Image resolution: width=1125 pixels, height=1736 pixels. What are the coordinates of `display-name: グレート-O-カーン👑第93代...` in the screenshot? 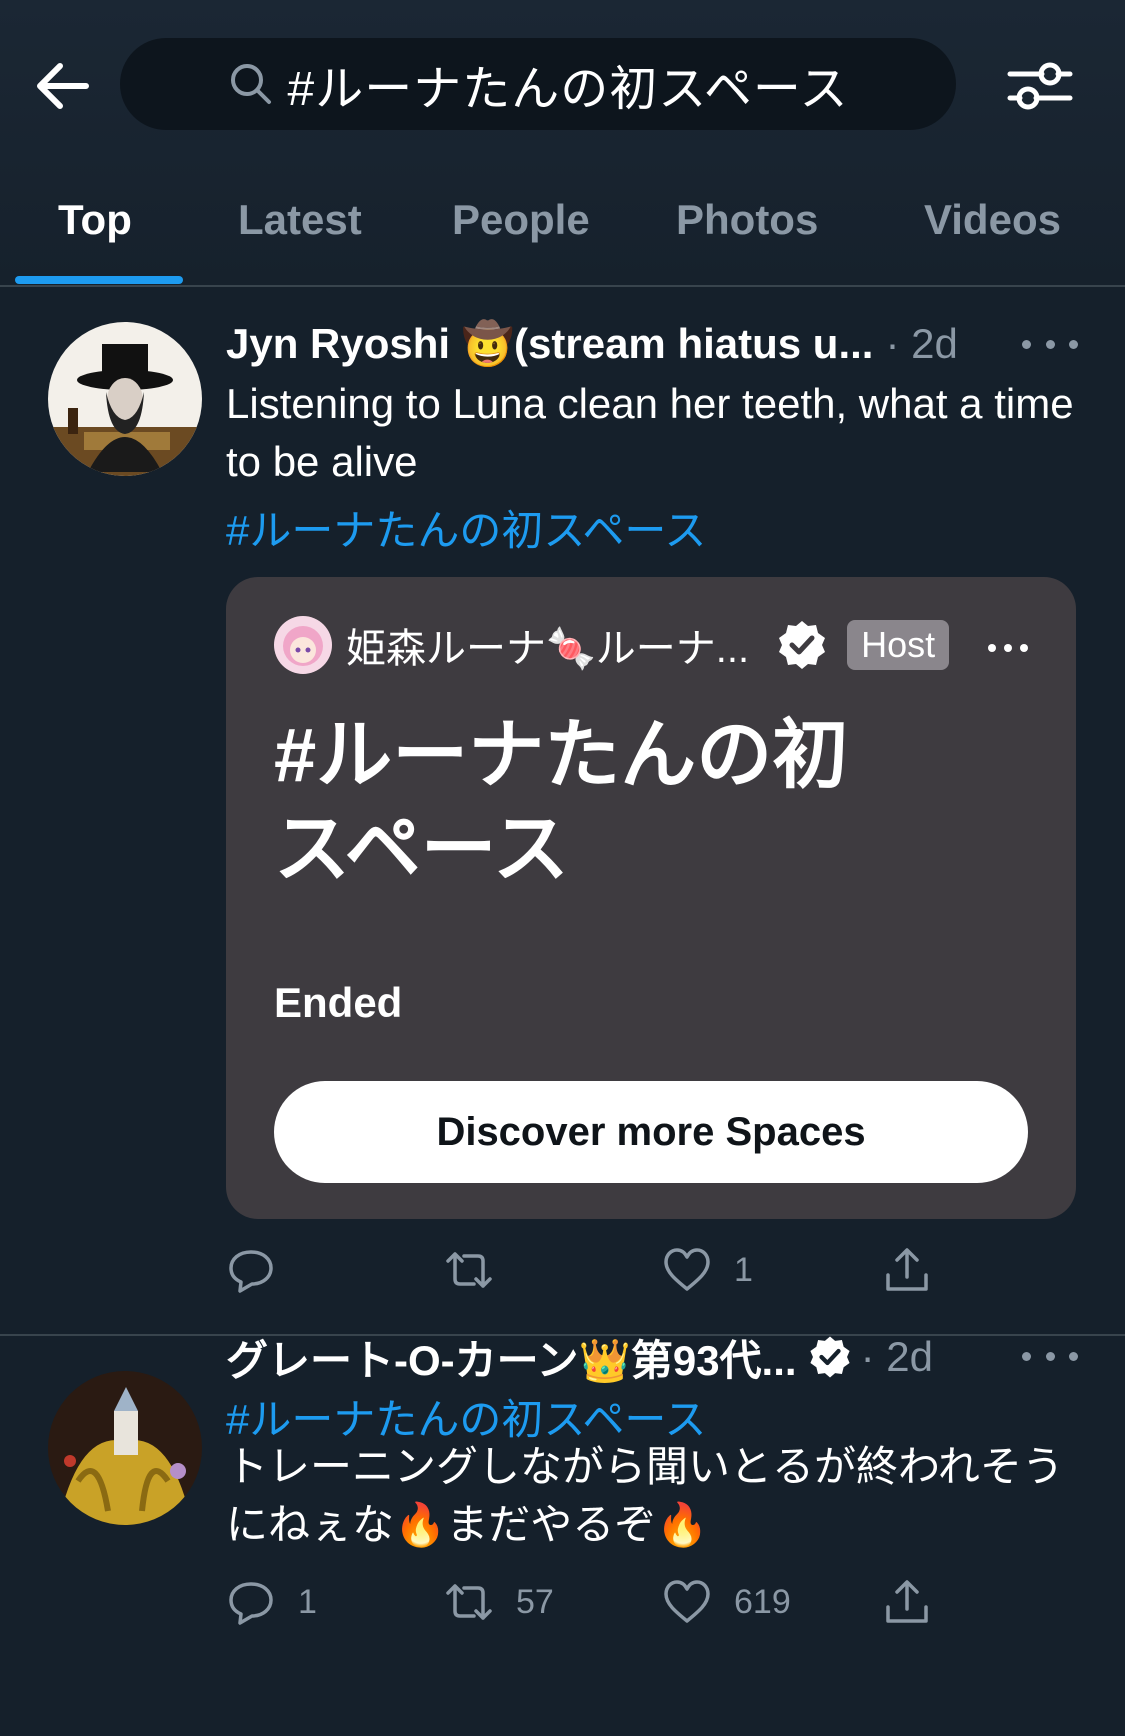 It's located at (511, 1357).